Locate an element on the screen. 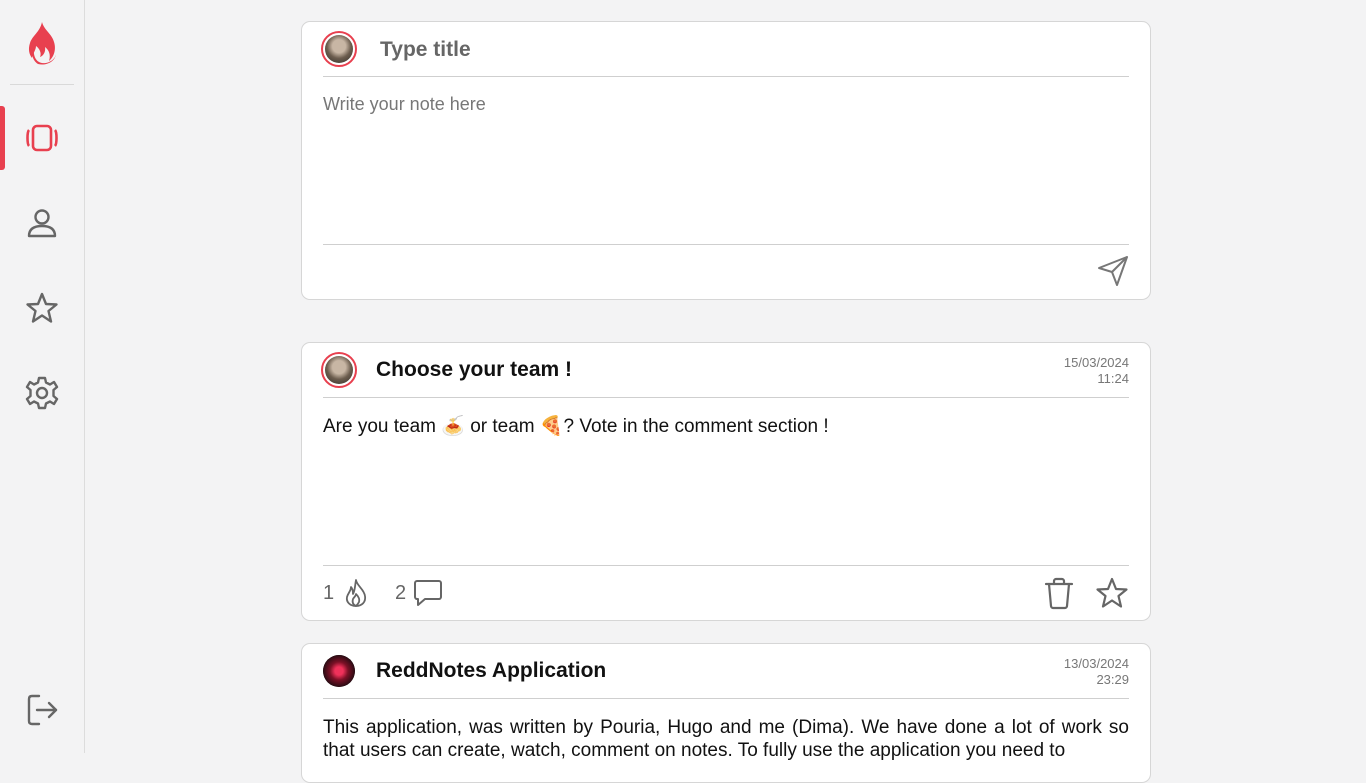 This screenshot has width=1366, height=783. note-time: 23:29 is located at coordinates (1112, 679).